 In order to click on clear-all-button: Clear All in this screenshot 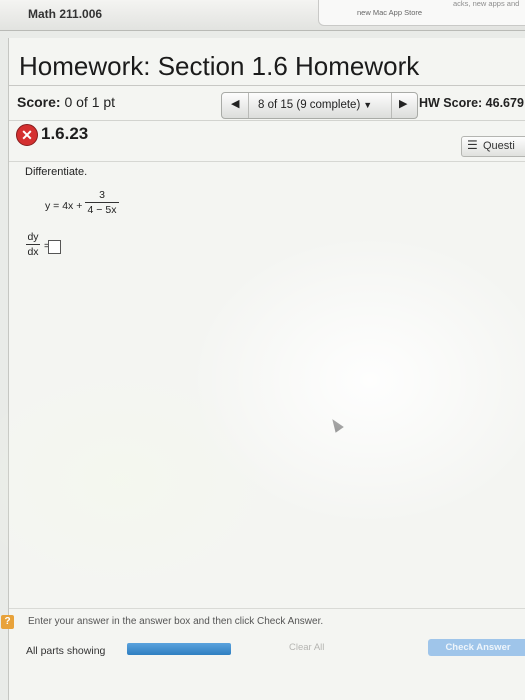, I will do `click(306, 647)`.